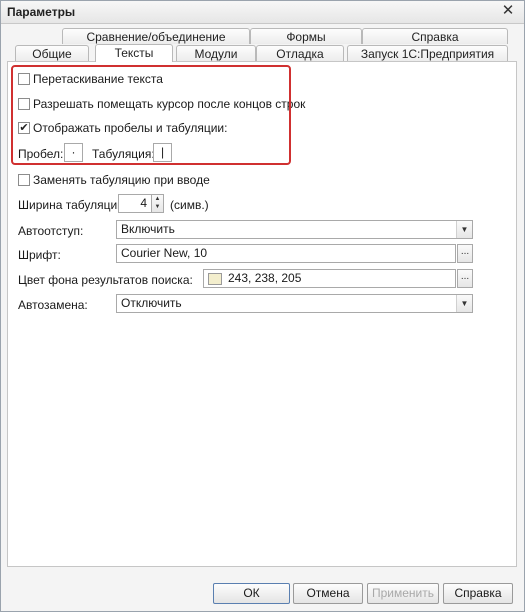 The height and width of the screenshot is (612, 525). I want to click on replace-tabs-checkbox, so click(24, 180).